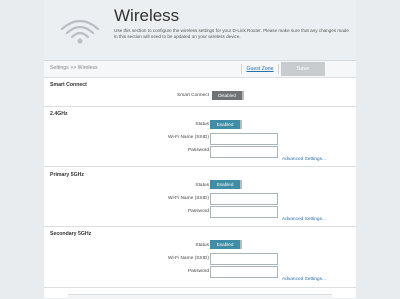  What do you see at coordinates (225, 184) in the screenshot?
I see `status-toggle-primary-5ghz: Enabled` at bounding box center [225, 184].